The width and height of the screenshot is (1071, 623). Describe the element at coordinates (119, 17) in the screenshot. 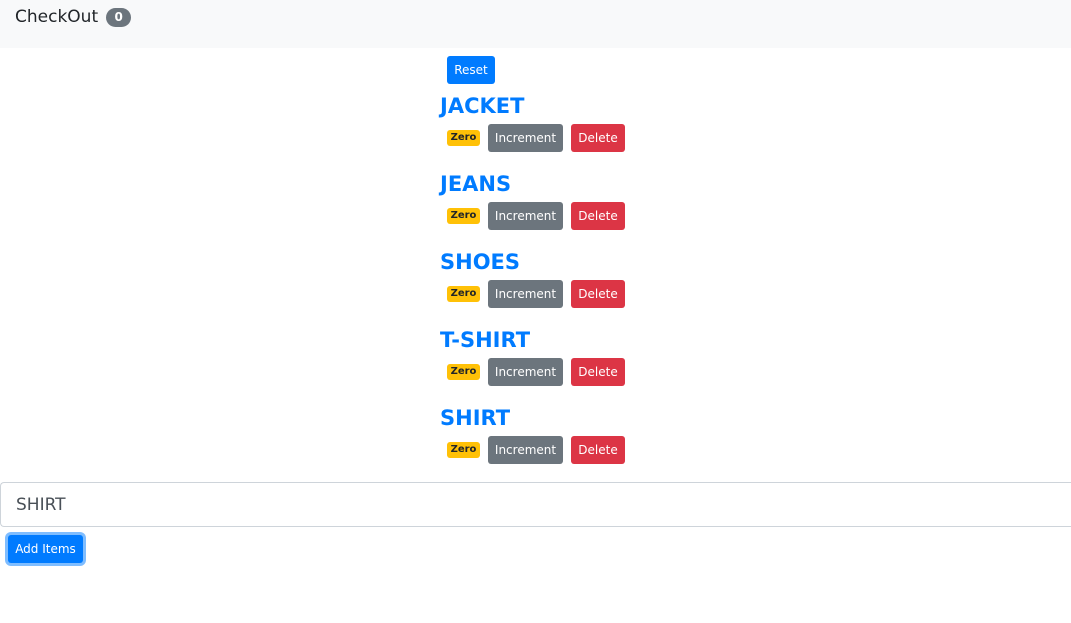

I see `cart-count-badge: 0` at that location.